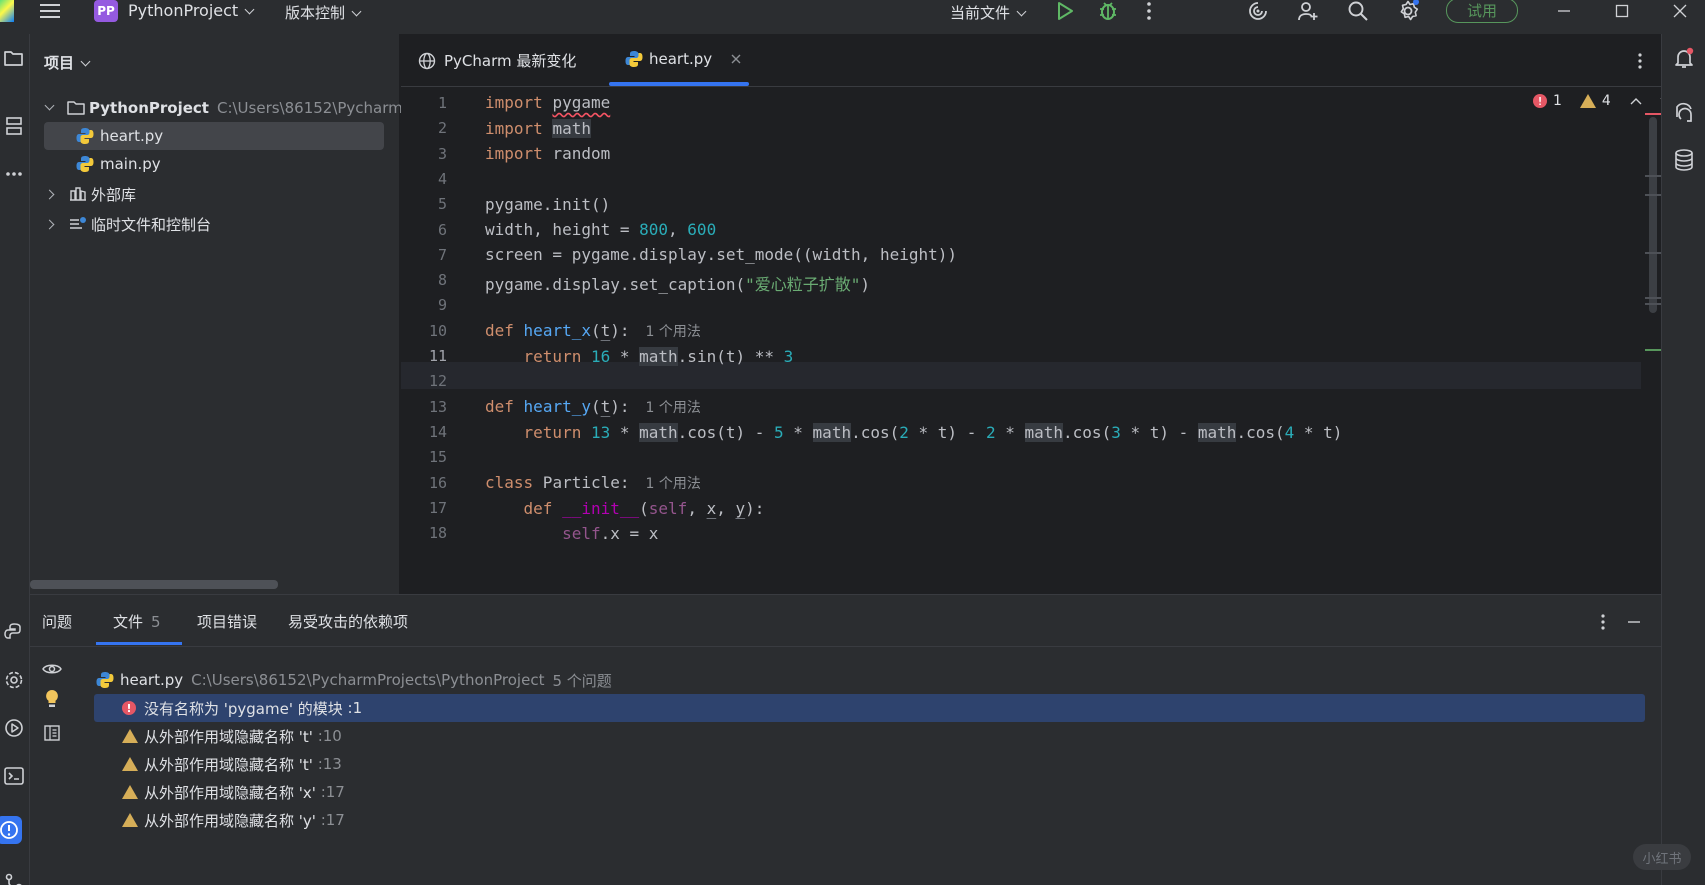 The height and width of the screenshot is (885, 1705). Describe the element at coordinates (14, 680) in the screenshot. I see `services-icon` at that location.